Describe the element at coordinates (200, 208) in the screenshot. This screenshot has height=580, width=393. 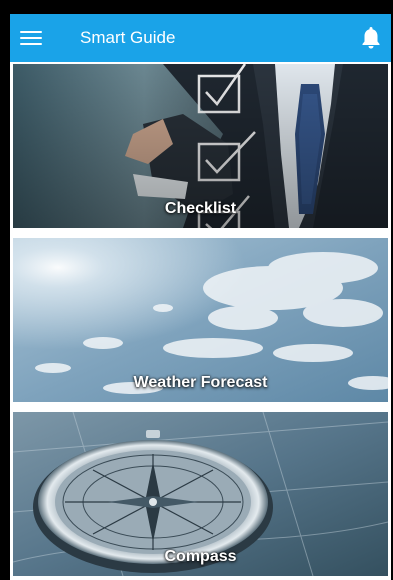
I see `checklist-label: Checklist` at that location.